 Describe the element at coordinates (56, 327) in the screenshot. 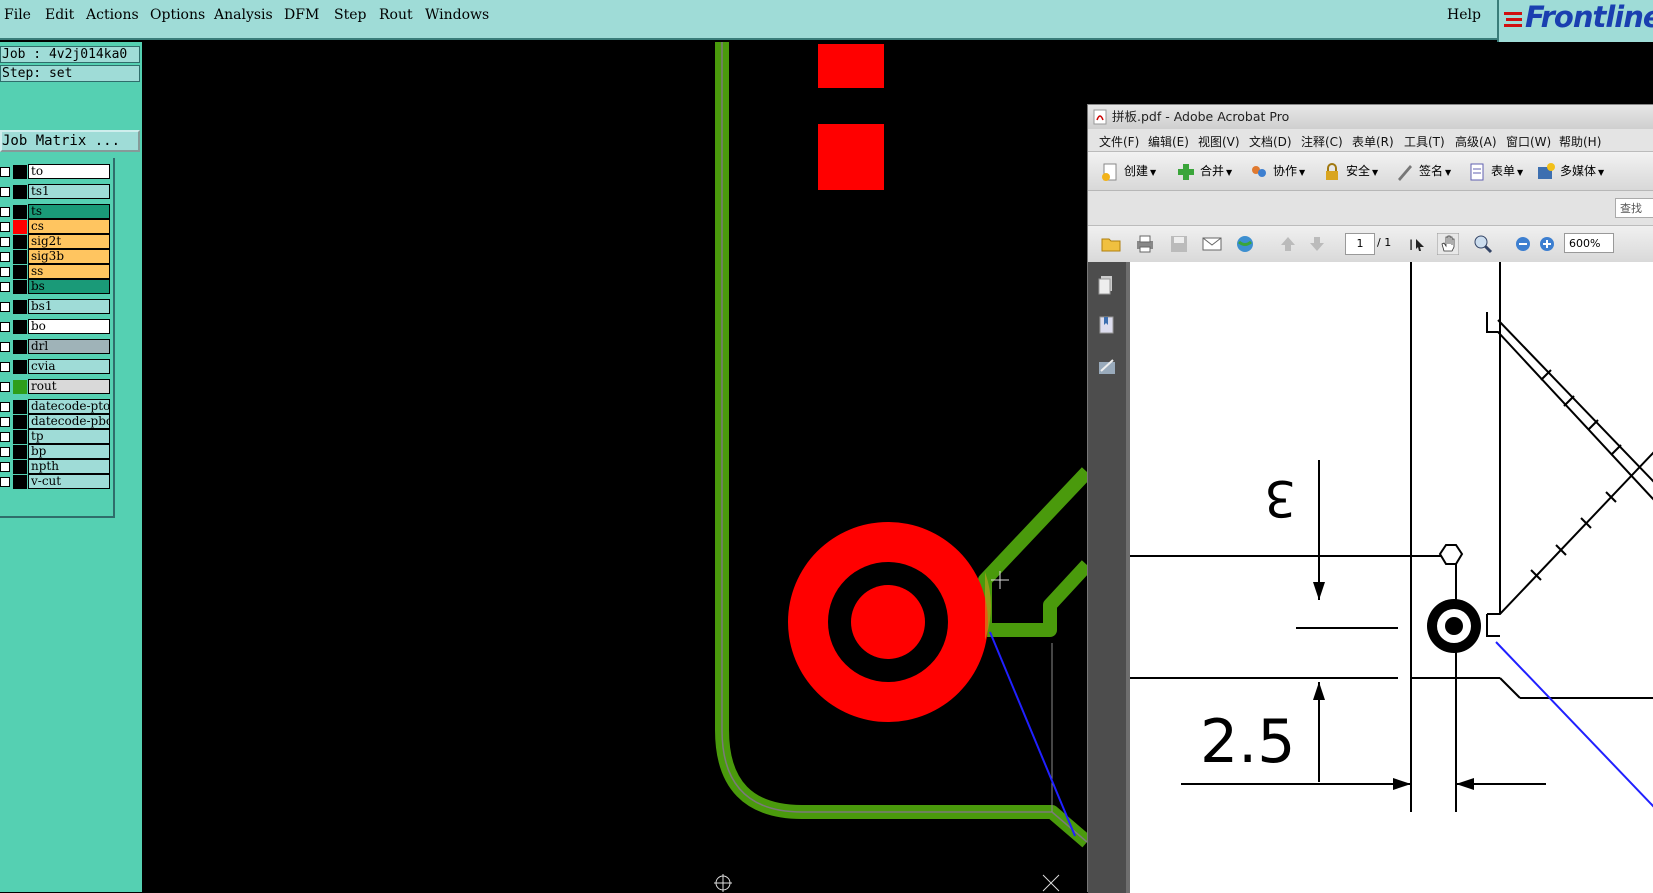

I see `layer-row-bo: bo` at that location.